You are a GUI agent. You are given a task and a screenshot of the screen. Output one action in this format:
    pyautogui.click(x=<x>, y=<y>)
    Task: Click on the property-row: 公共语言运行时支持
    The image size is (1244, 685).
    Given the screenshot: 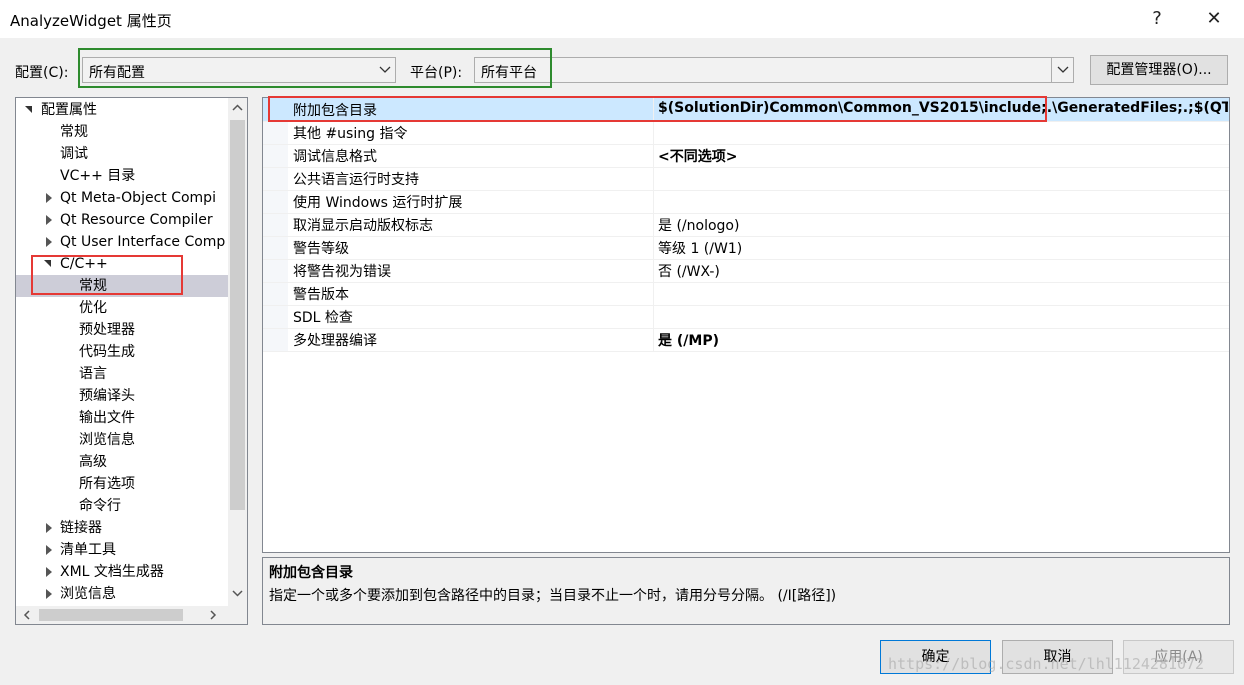 What is the action you would take?
    pyautogui.click(x=746, y=179)
    